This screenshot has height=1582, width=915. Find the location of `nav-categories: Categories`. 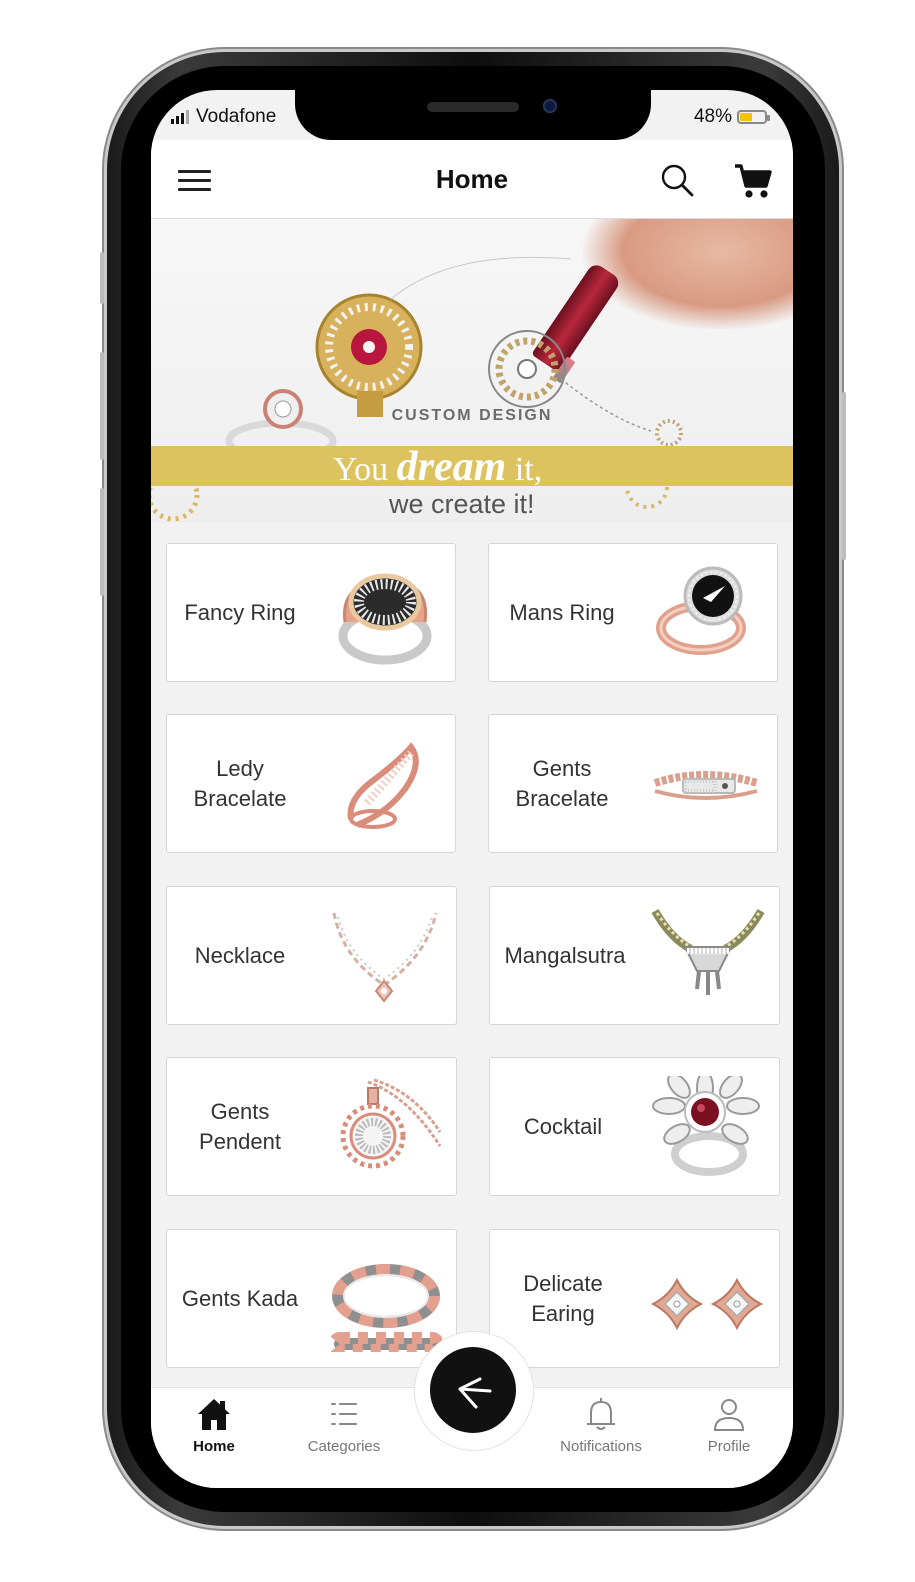

nav-categories: Categories is located at coordinates (344, 1425).